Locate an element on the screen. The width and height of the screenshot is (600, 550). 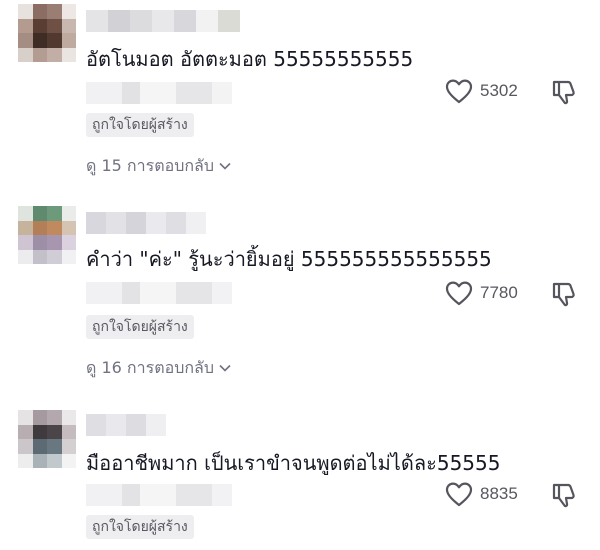
like-button: 7780 is located at coordinates (481, 293).